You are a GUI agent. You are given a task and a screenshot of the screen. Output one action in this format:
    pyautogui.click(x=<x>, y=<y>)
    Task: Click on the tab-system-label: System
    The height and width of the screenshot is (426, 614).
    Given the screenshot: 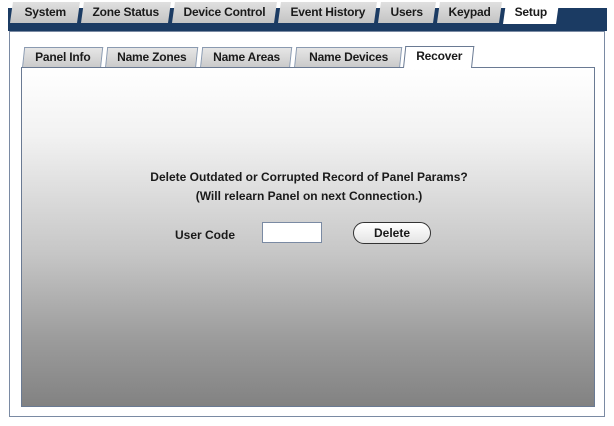 What is the action you would take?
    pyautogui.click(x=45, y=12)
    